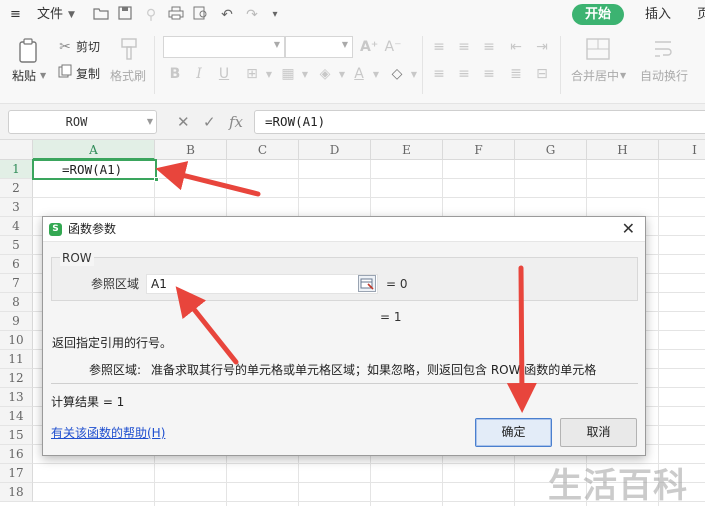 The image size is (705, 506). I want to click on align-bottom-icon: ≡, so click(489, 47).